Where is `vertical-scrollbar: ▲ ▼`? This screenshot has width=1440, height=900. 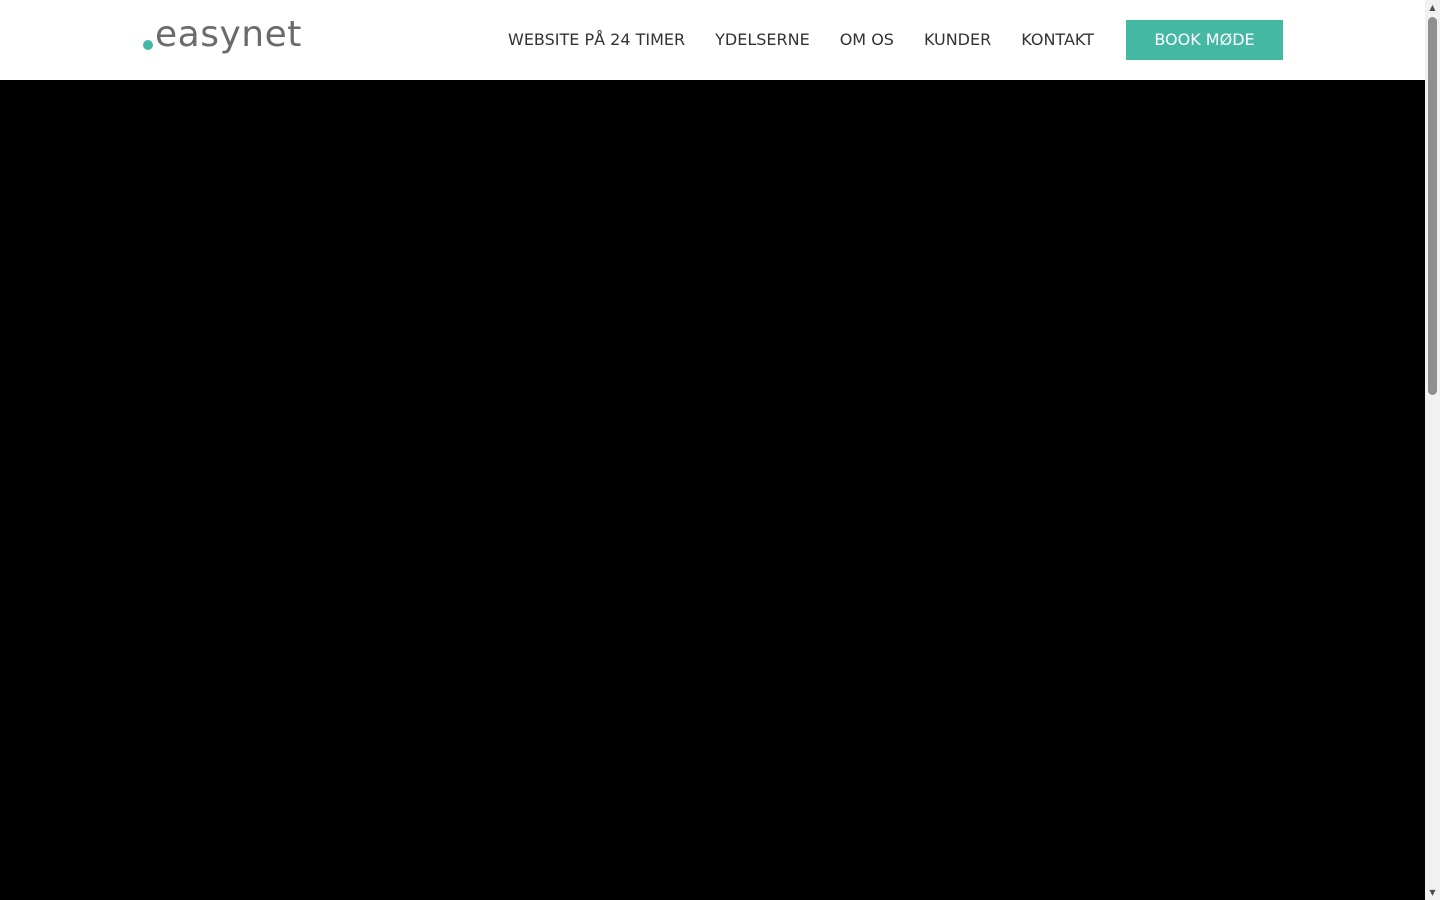
vertical-scrollbar: ▲ ▼ is located at coordinates (1432, 450).